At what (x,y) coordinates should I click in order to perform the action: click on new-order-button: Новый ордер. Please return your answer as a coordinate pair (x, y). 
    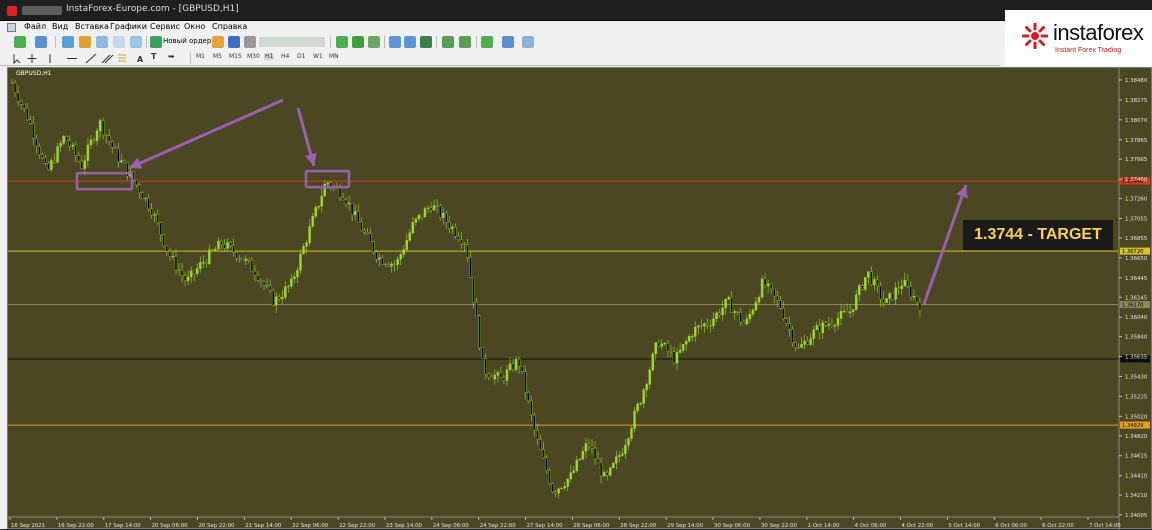
    Looking at the image, I should click on (187, 41).